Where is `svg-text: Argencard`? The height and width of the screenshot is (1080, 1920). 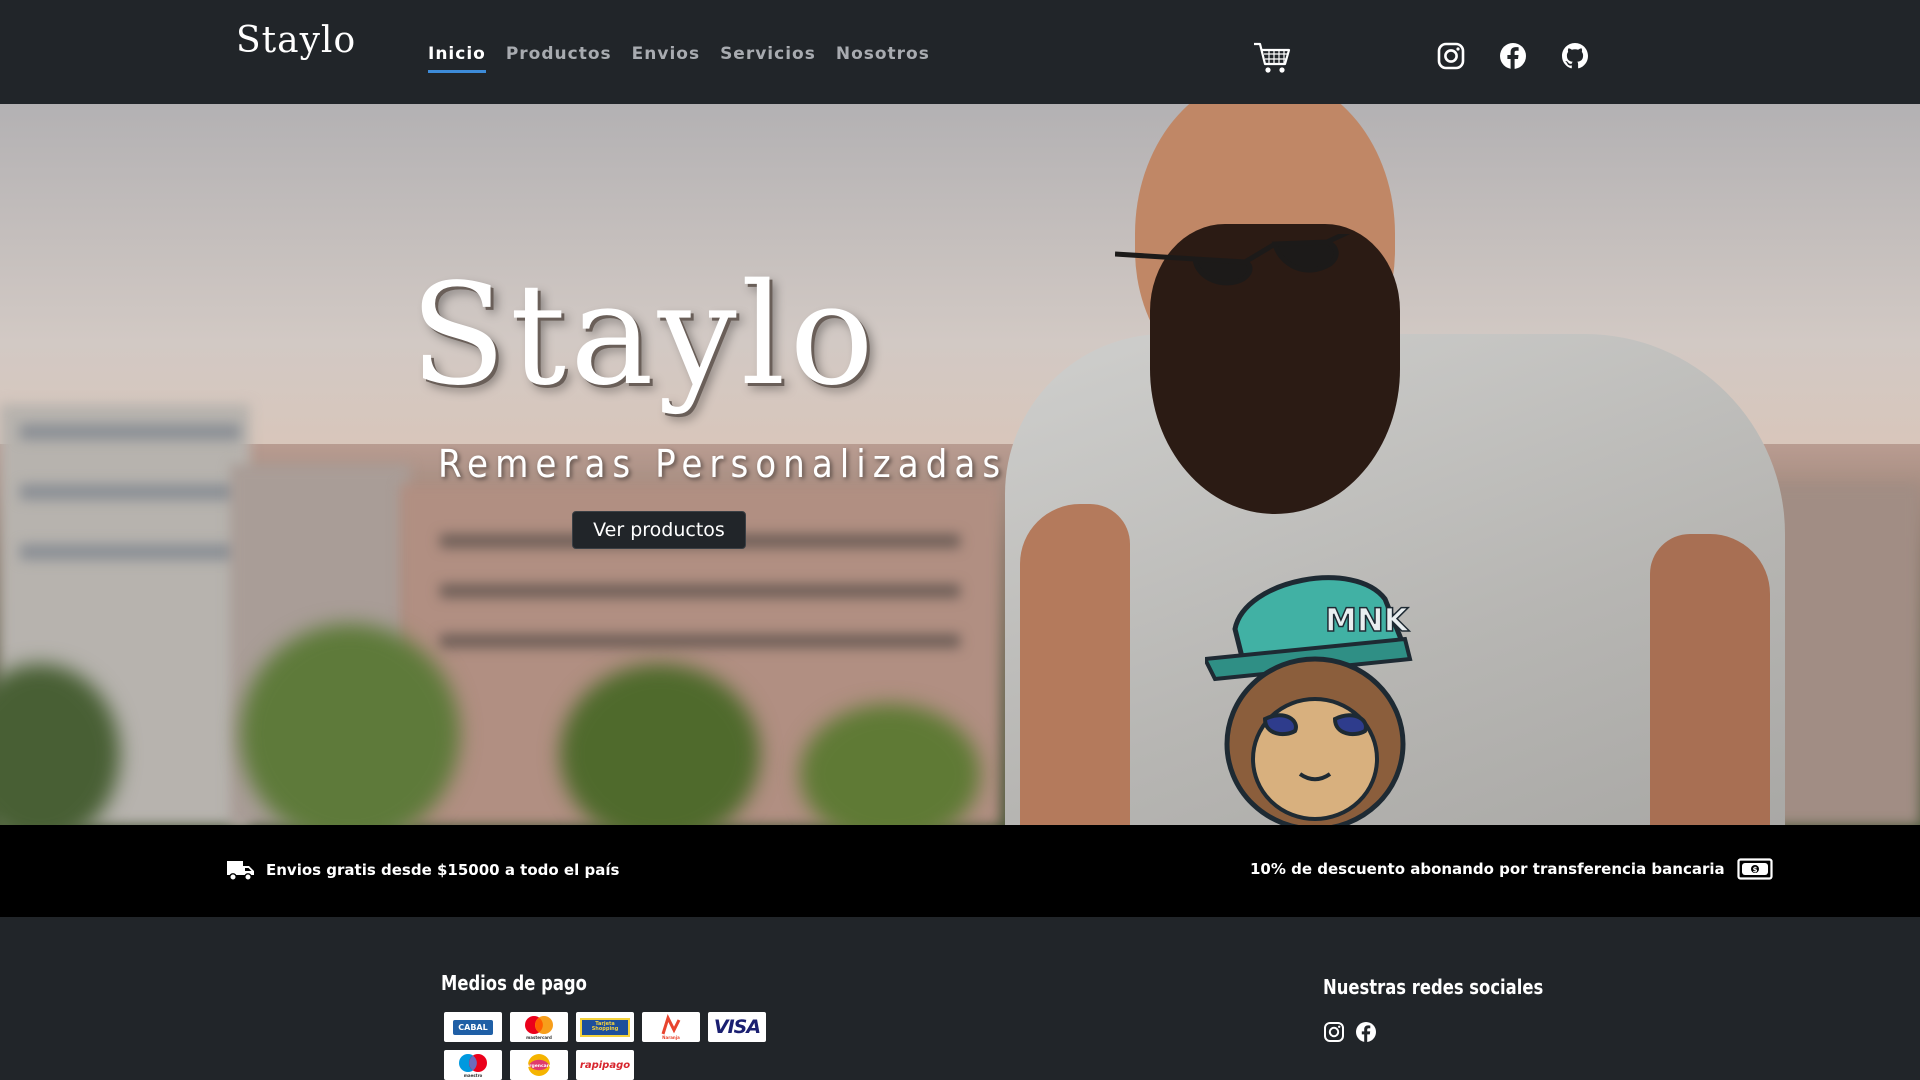 svg-text: Argencard is located at coordinates (539, 1066).